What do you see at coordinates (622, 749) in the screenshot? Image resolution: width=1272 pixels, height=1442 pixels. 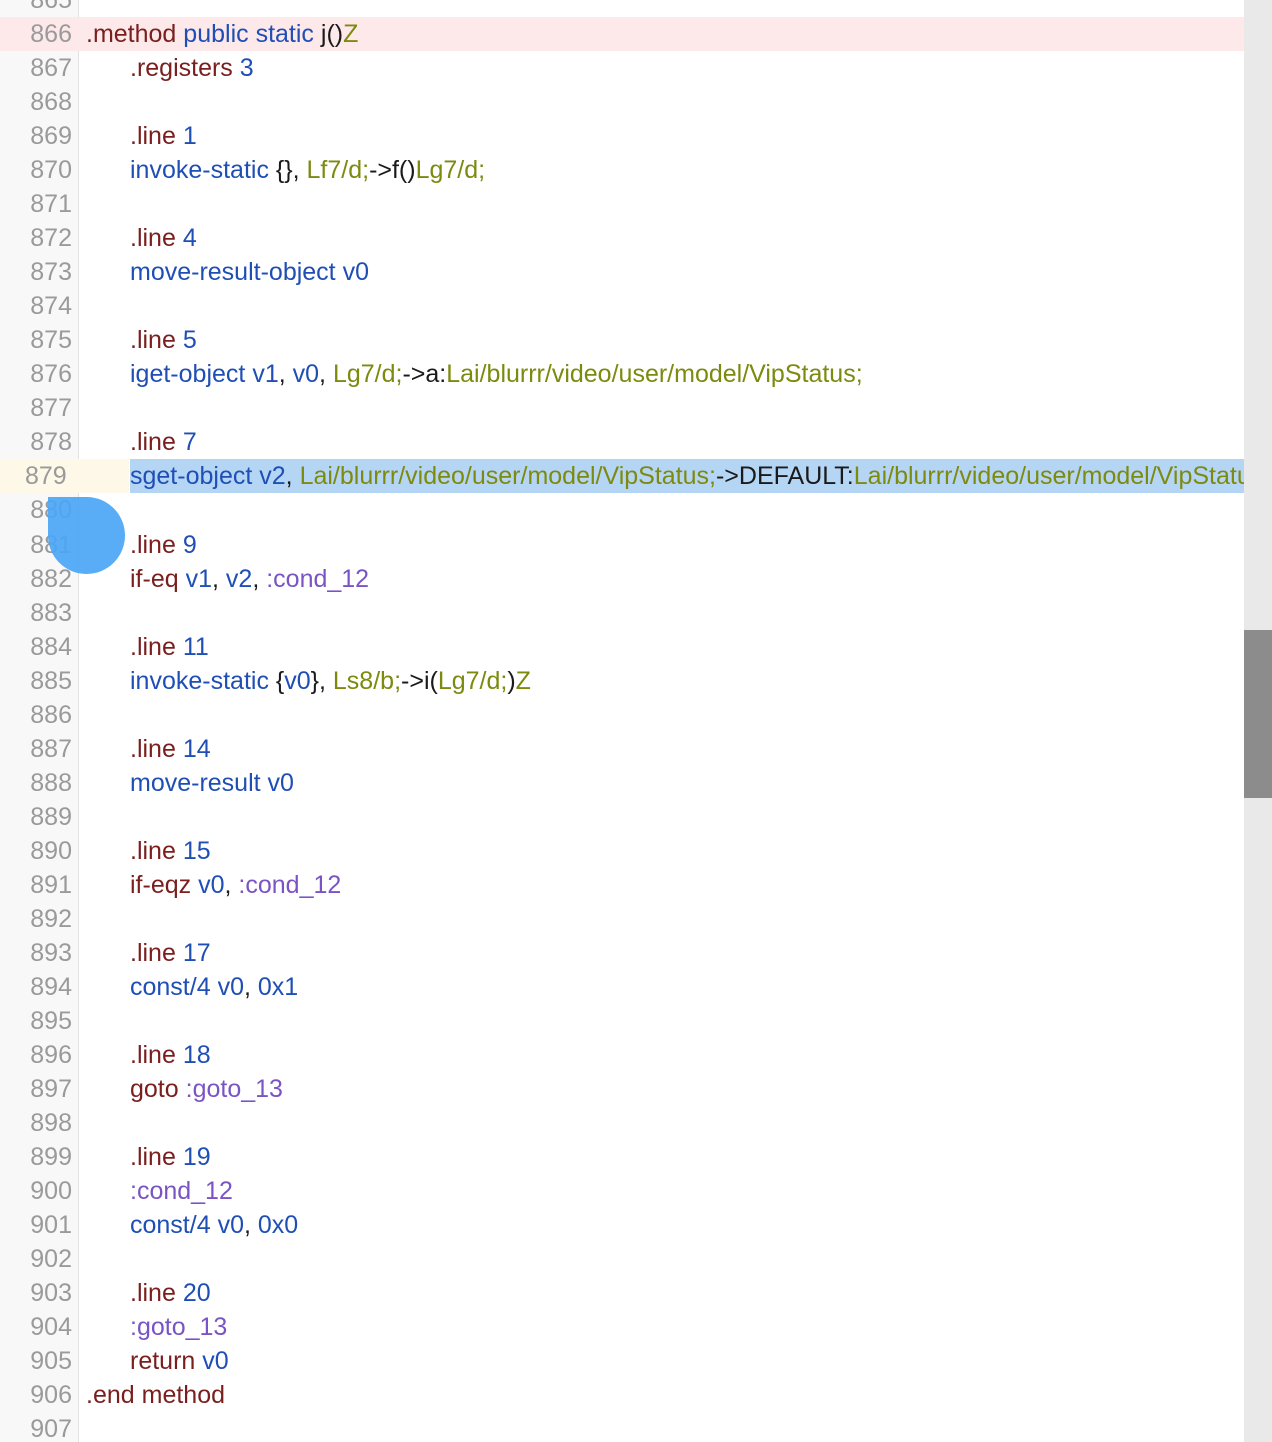 I see `code-line: 887 .line 14` at bounding box center [622, 749].